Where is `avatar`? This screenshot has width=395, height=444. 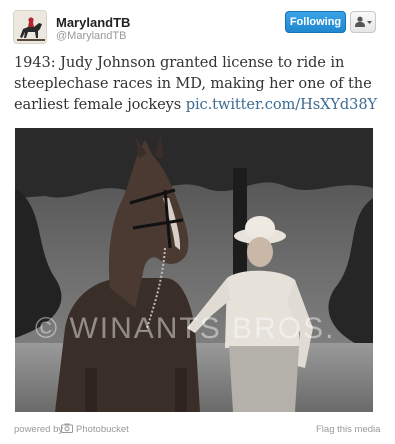
avatar is located at coordinates (30, 27).